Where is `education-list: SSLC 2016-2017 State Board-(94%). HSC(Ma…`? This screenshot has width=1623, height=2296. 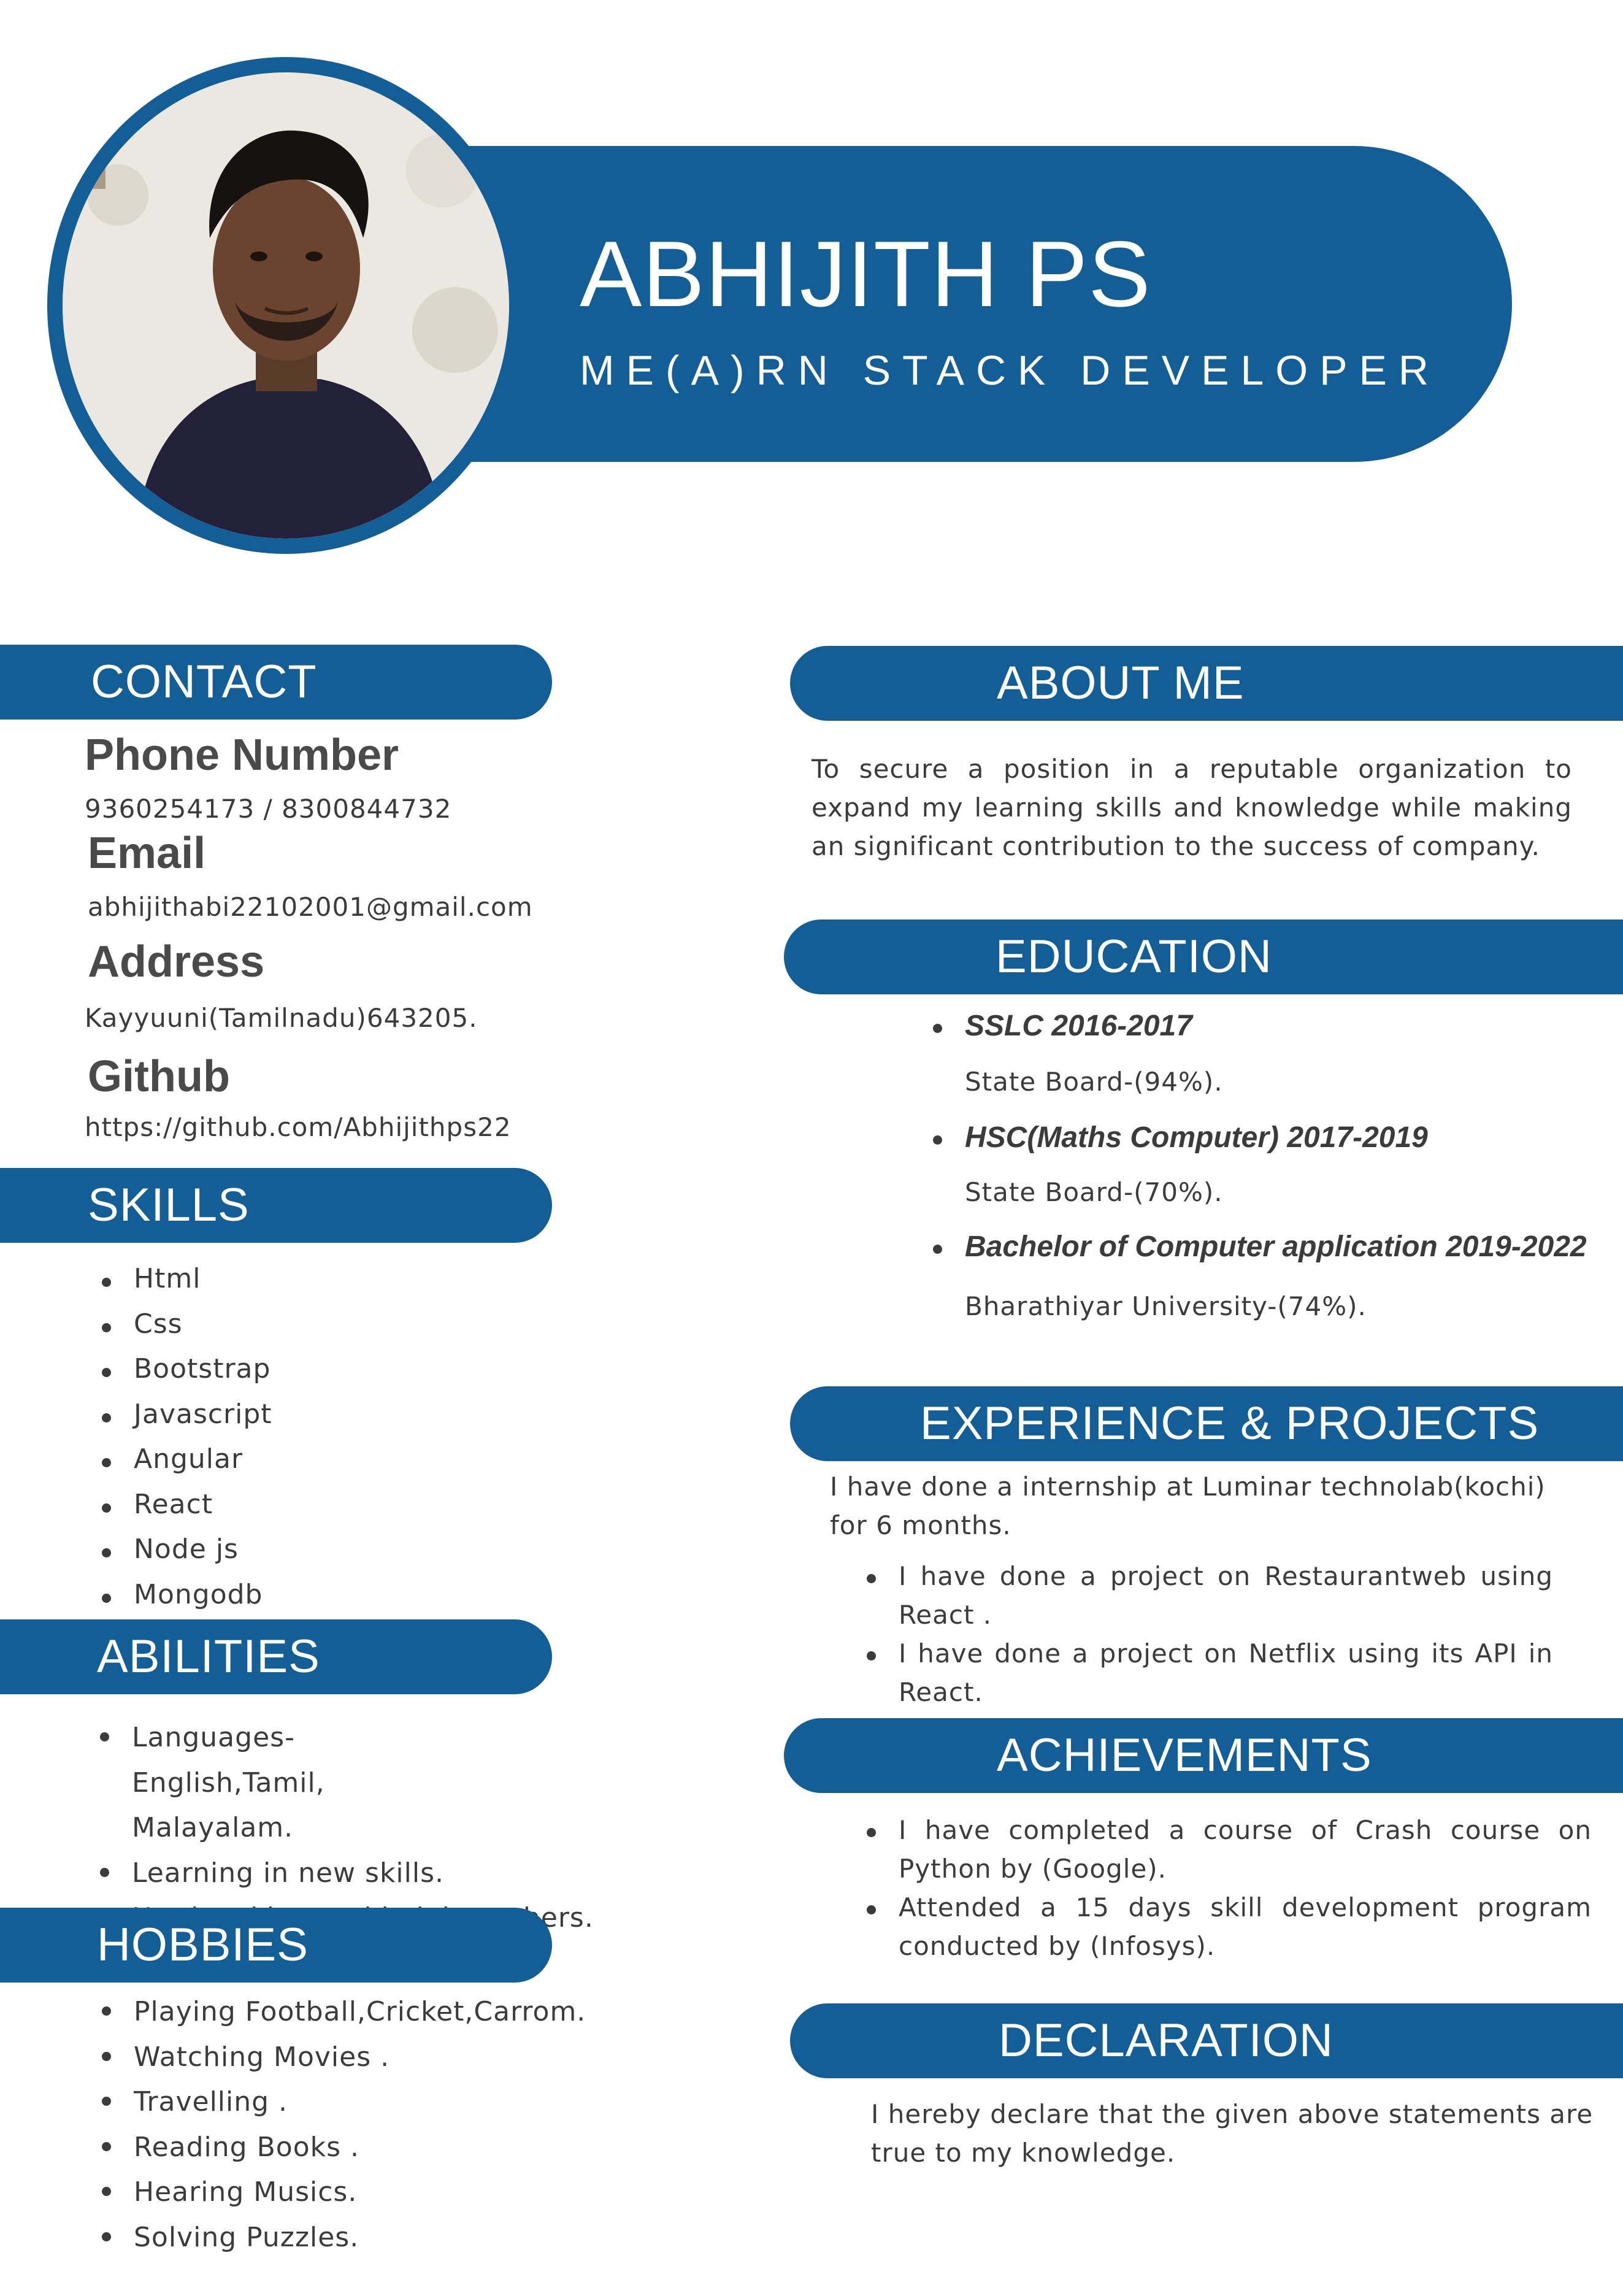
education-list: SSLC 2016-2017 State Board-(94%). HSC(Ma… is located at coordinates (1260, 1165).